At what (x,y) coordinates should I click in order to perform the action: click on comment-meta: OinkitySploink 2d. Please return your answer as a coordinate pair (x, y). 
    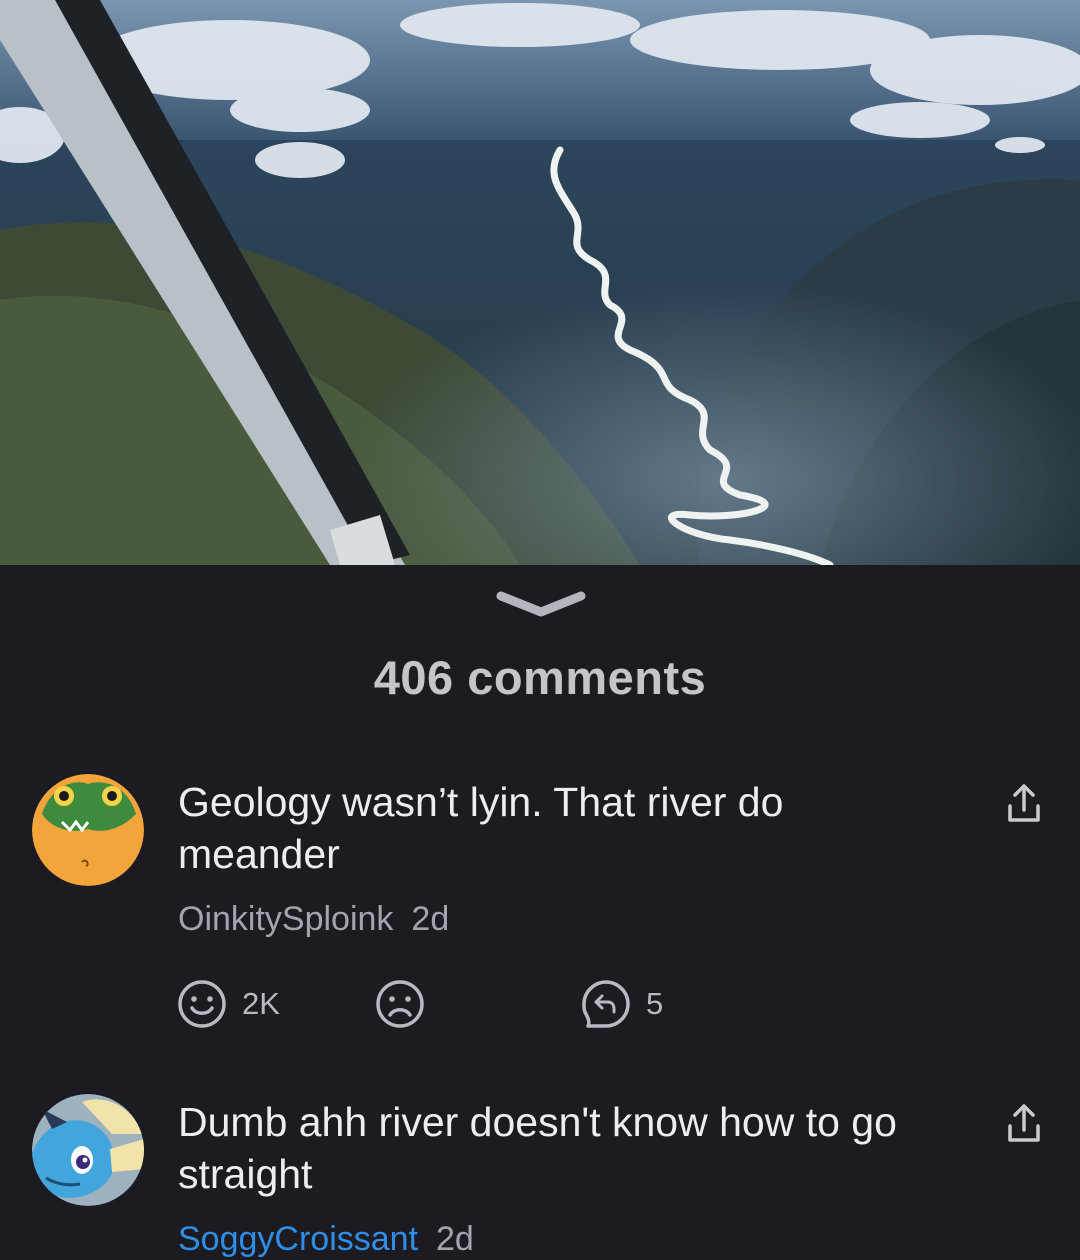
    Looking at the image, I should click on (313, 919).